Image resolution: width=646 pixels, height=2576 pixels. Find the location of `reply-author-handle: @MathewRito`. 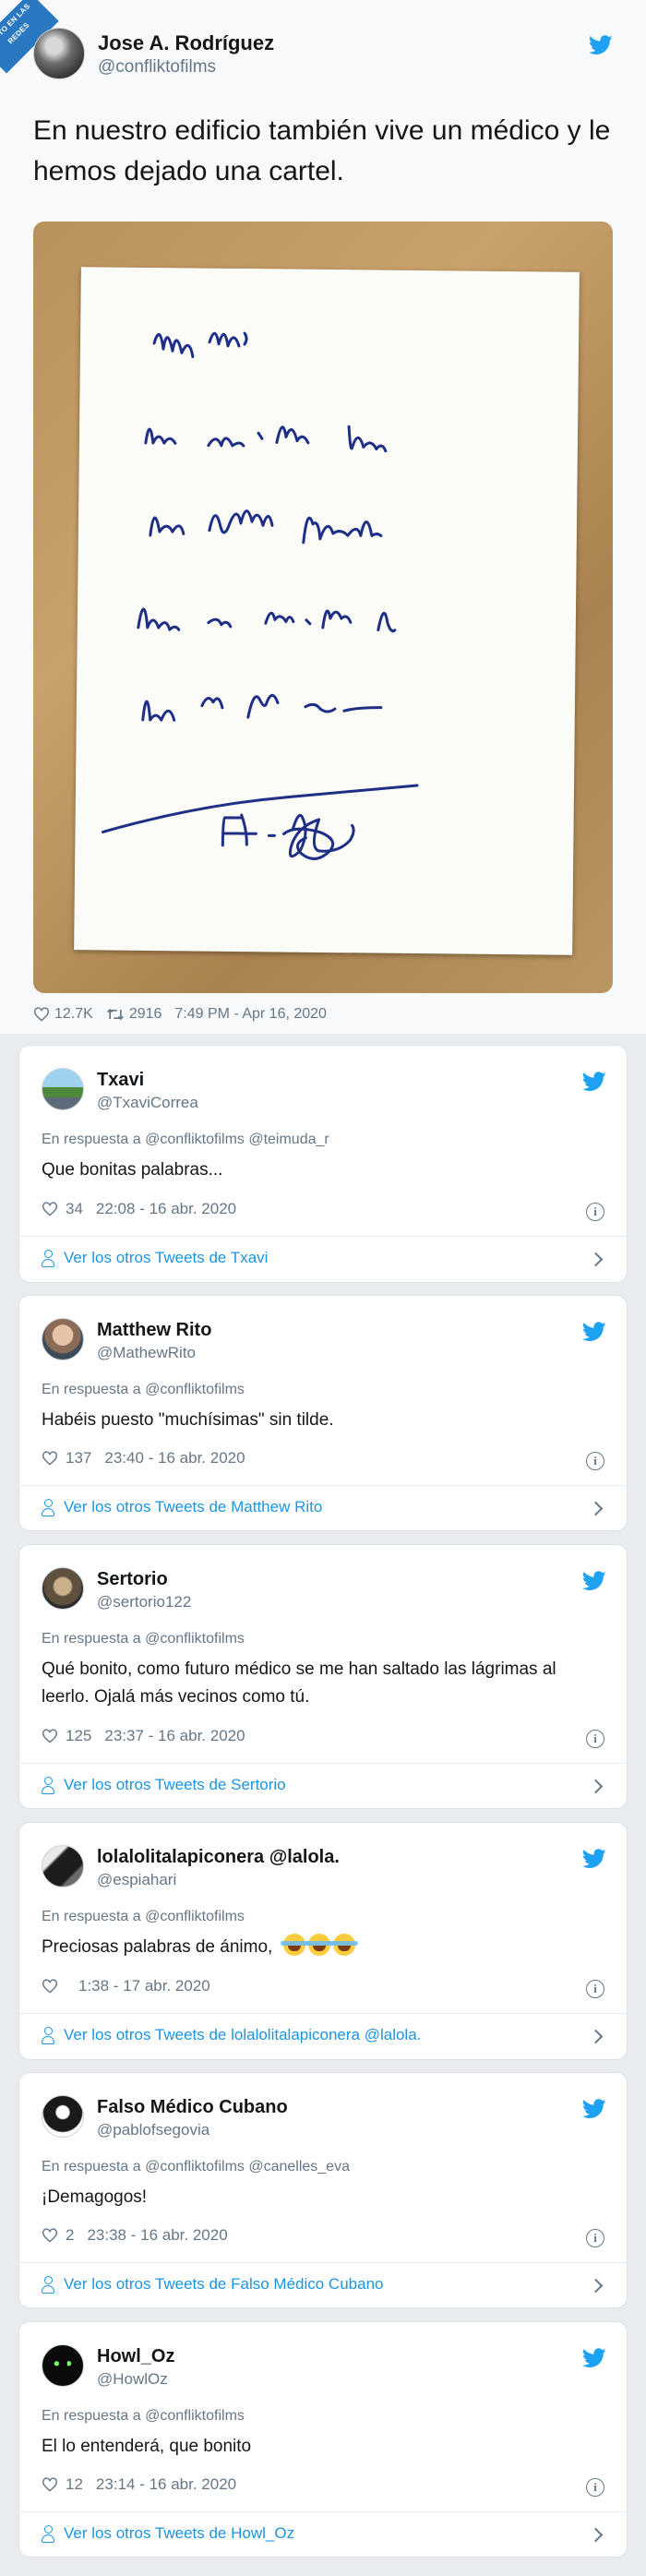

reply-author-handle: @MathewRito is located at coordinates (146, 1353).